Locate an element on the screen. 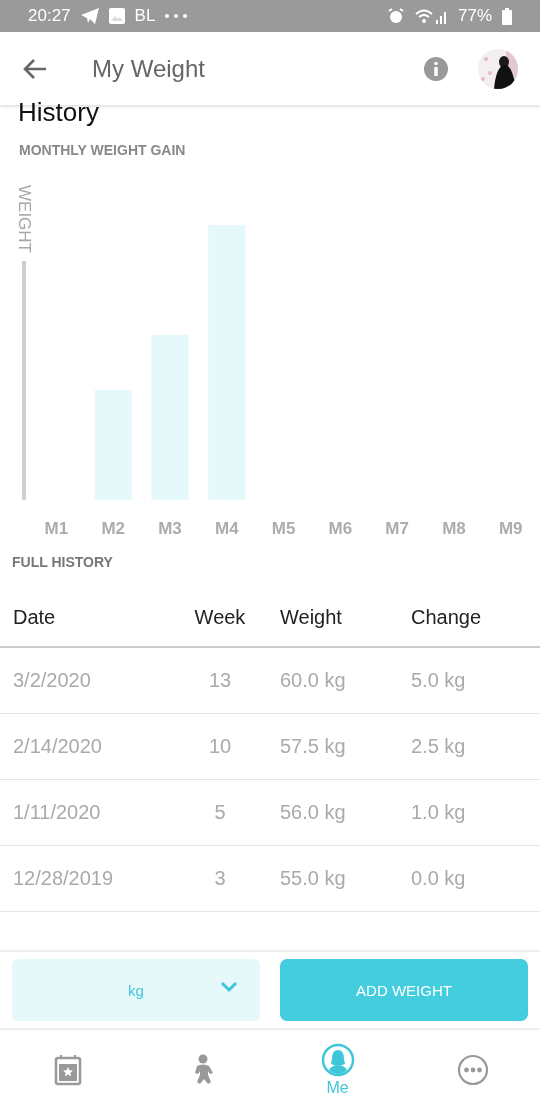 Image resolution: width=540 pixels, height=1110 pixels. month-label: M8 is located at coordinates (454, 529).